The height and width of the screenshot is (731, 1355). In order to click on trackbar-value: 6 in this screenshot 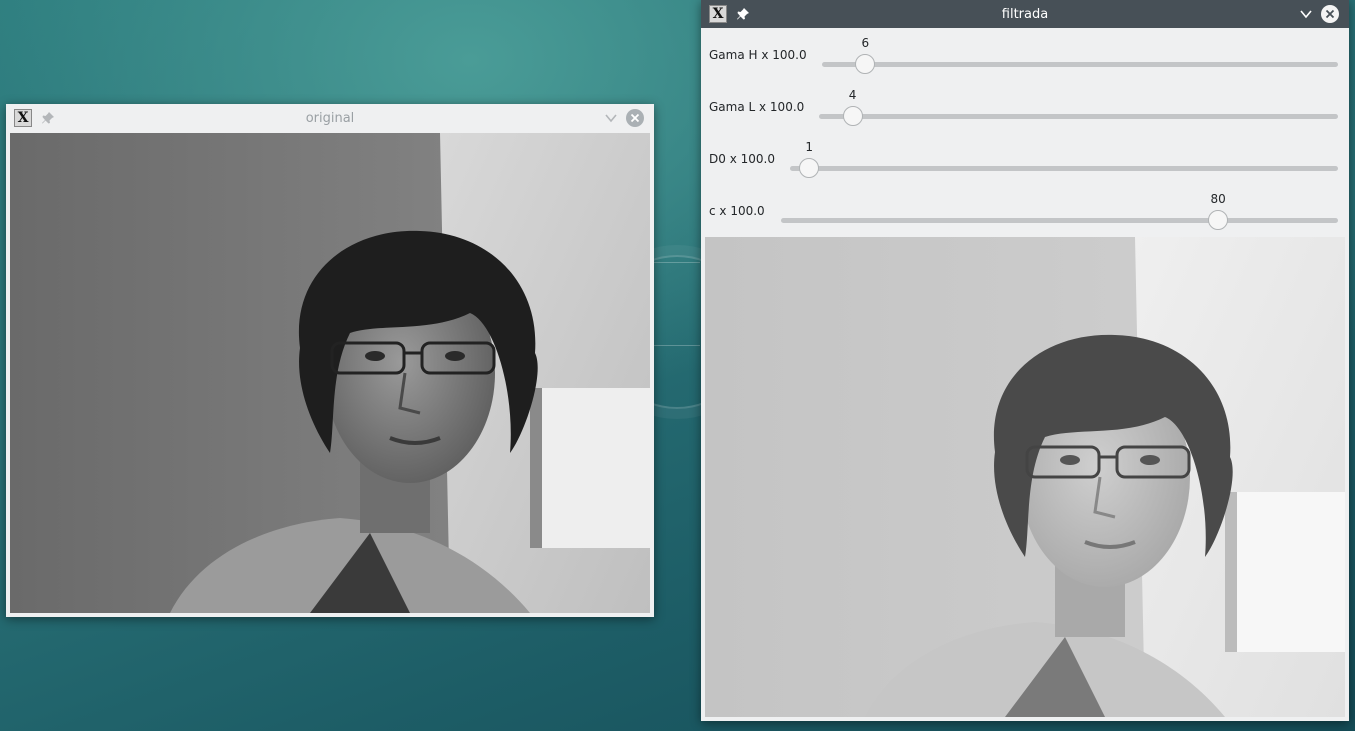, I will do `click(865, 43)`.